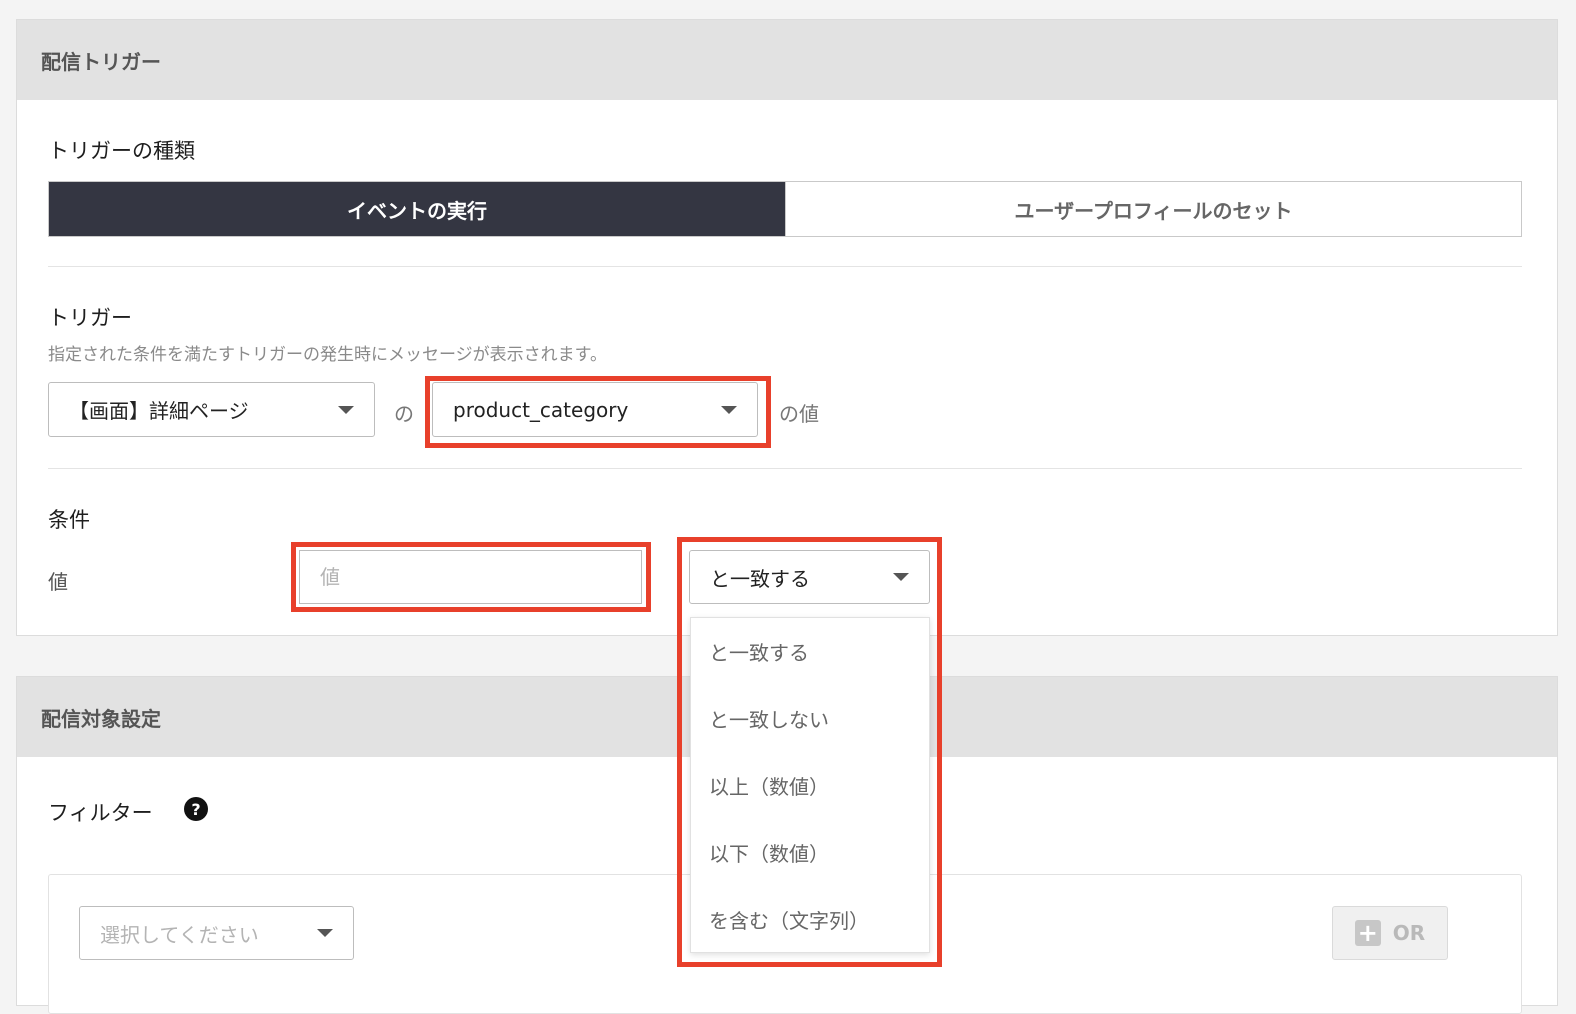 The image size is (1576, 1014). Describe the element at coordinates (417, 209) in the screenshot. I see `tab-event-execution: イベントの実行` at that location.